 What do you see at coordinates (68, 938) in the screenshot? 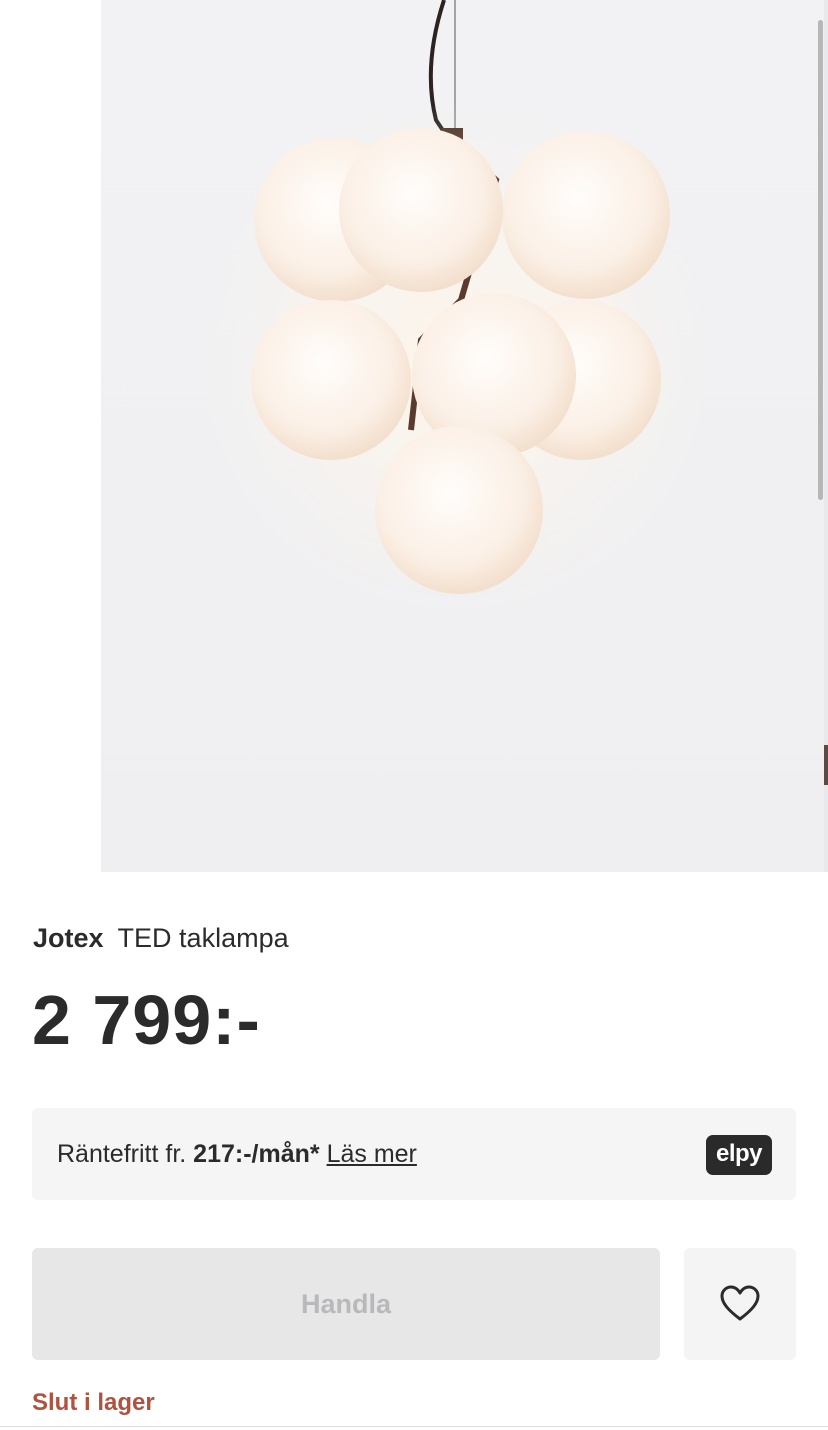
I see `brand-name: Jotex` at bounding box center [68, 938].